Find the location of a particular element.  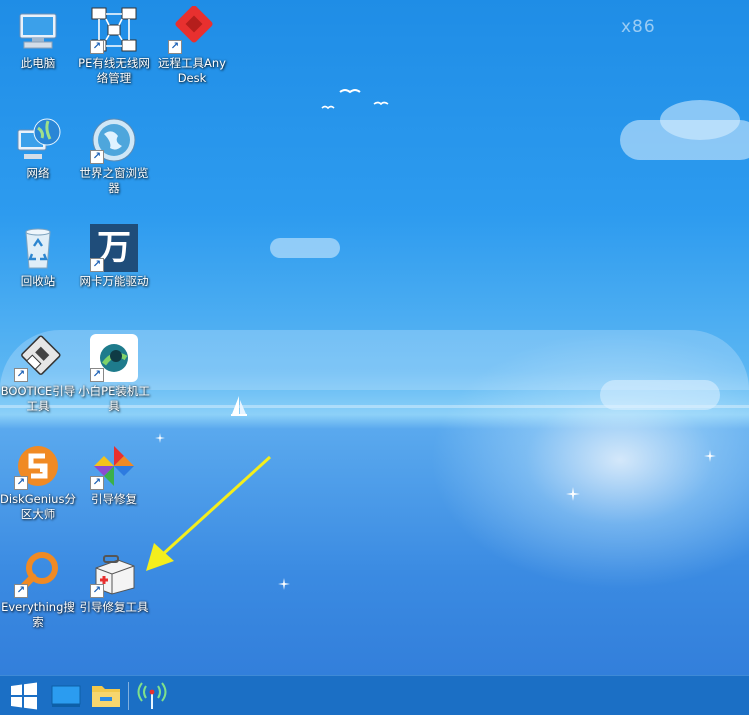

desktop-icon-browser: ↗ 世界之窗浏览器 is located at coordinates (114, 154).